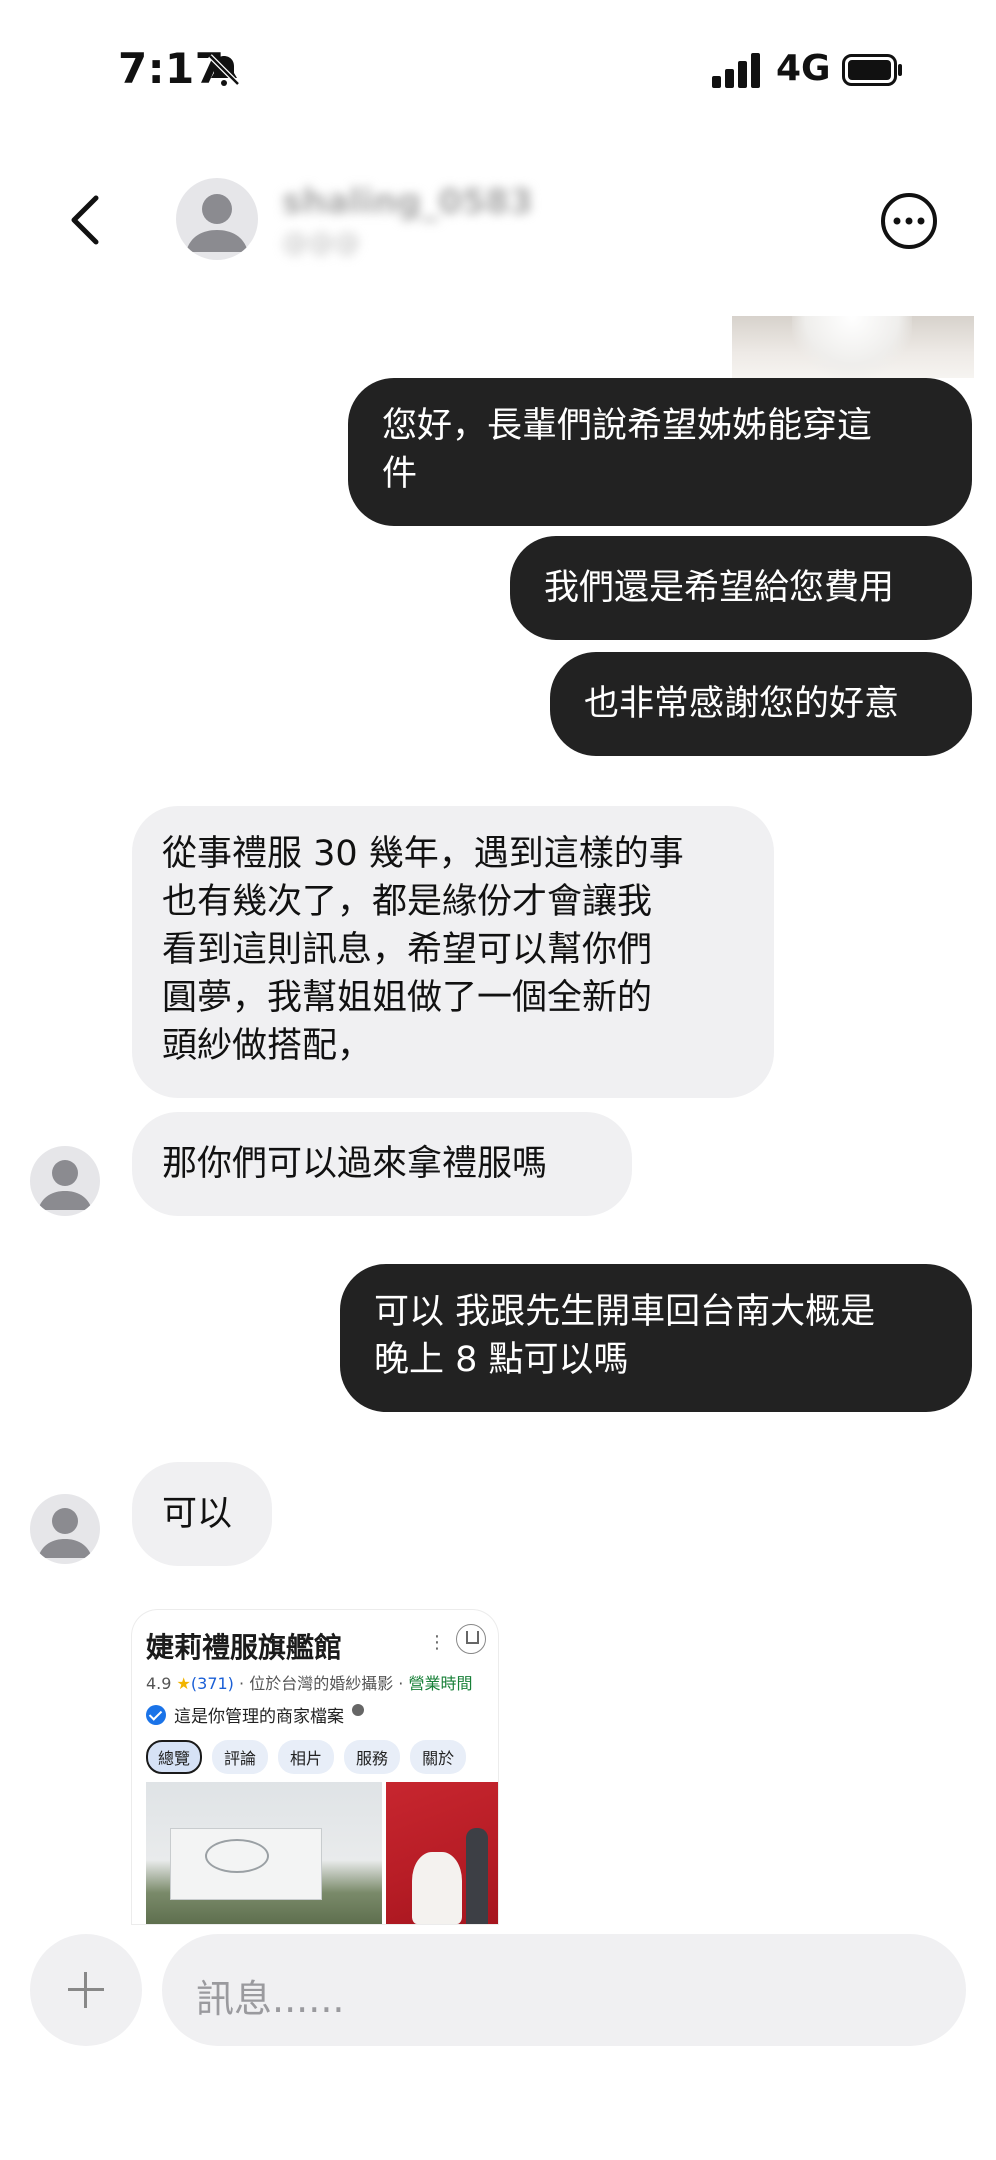 The width and height of the screenshot is (996, 2160). What do you see at coordinates (156, 1715) in the screenshot?
I see `verified-badge-icon` at bounding box center [156, 1715].